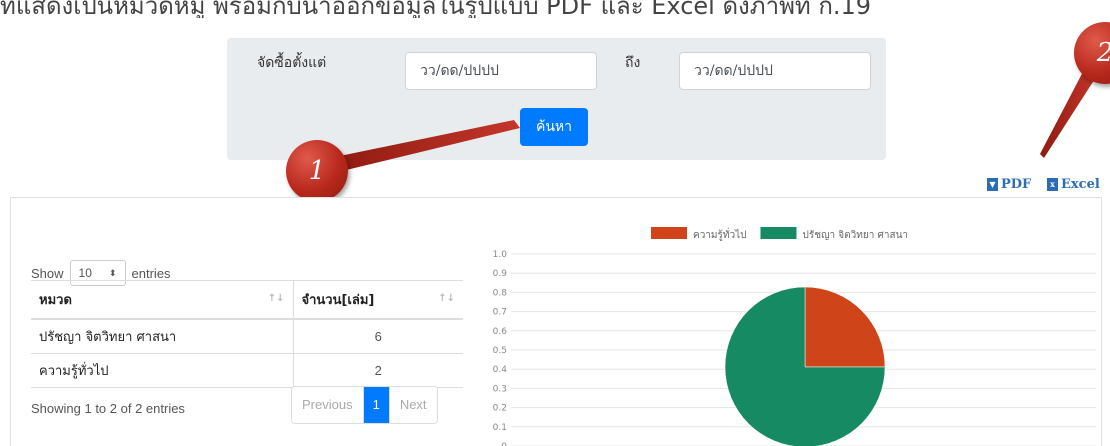  I want to click on y-tick-label: 0.2, so click(500, 409).